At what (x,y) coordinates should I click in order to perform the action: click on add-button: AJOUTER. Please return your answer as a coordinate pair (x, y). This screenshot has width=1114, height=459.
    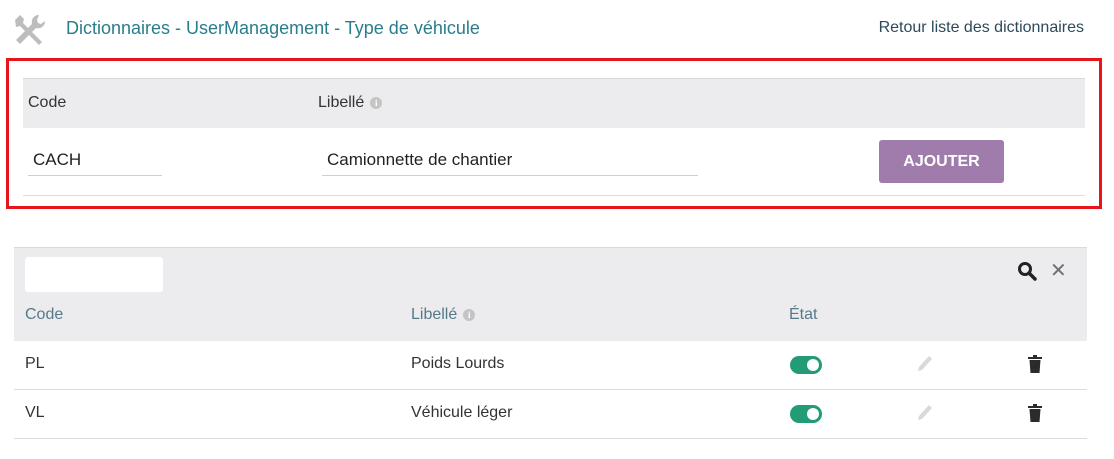
    Looking at the image, I should click on (941, 161).